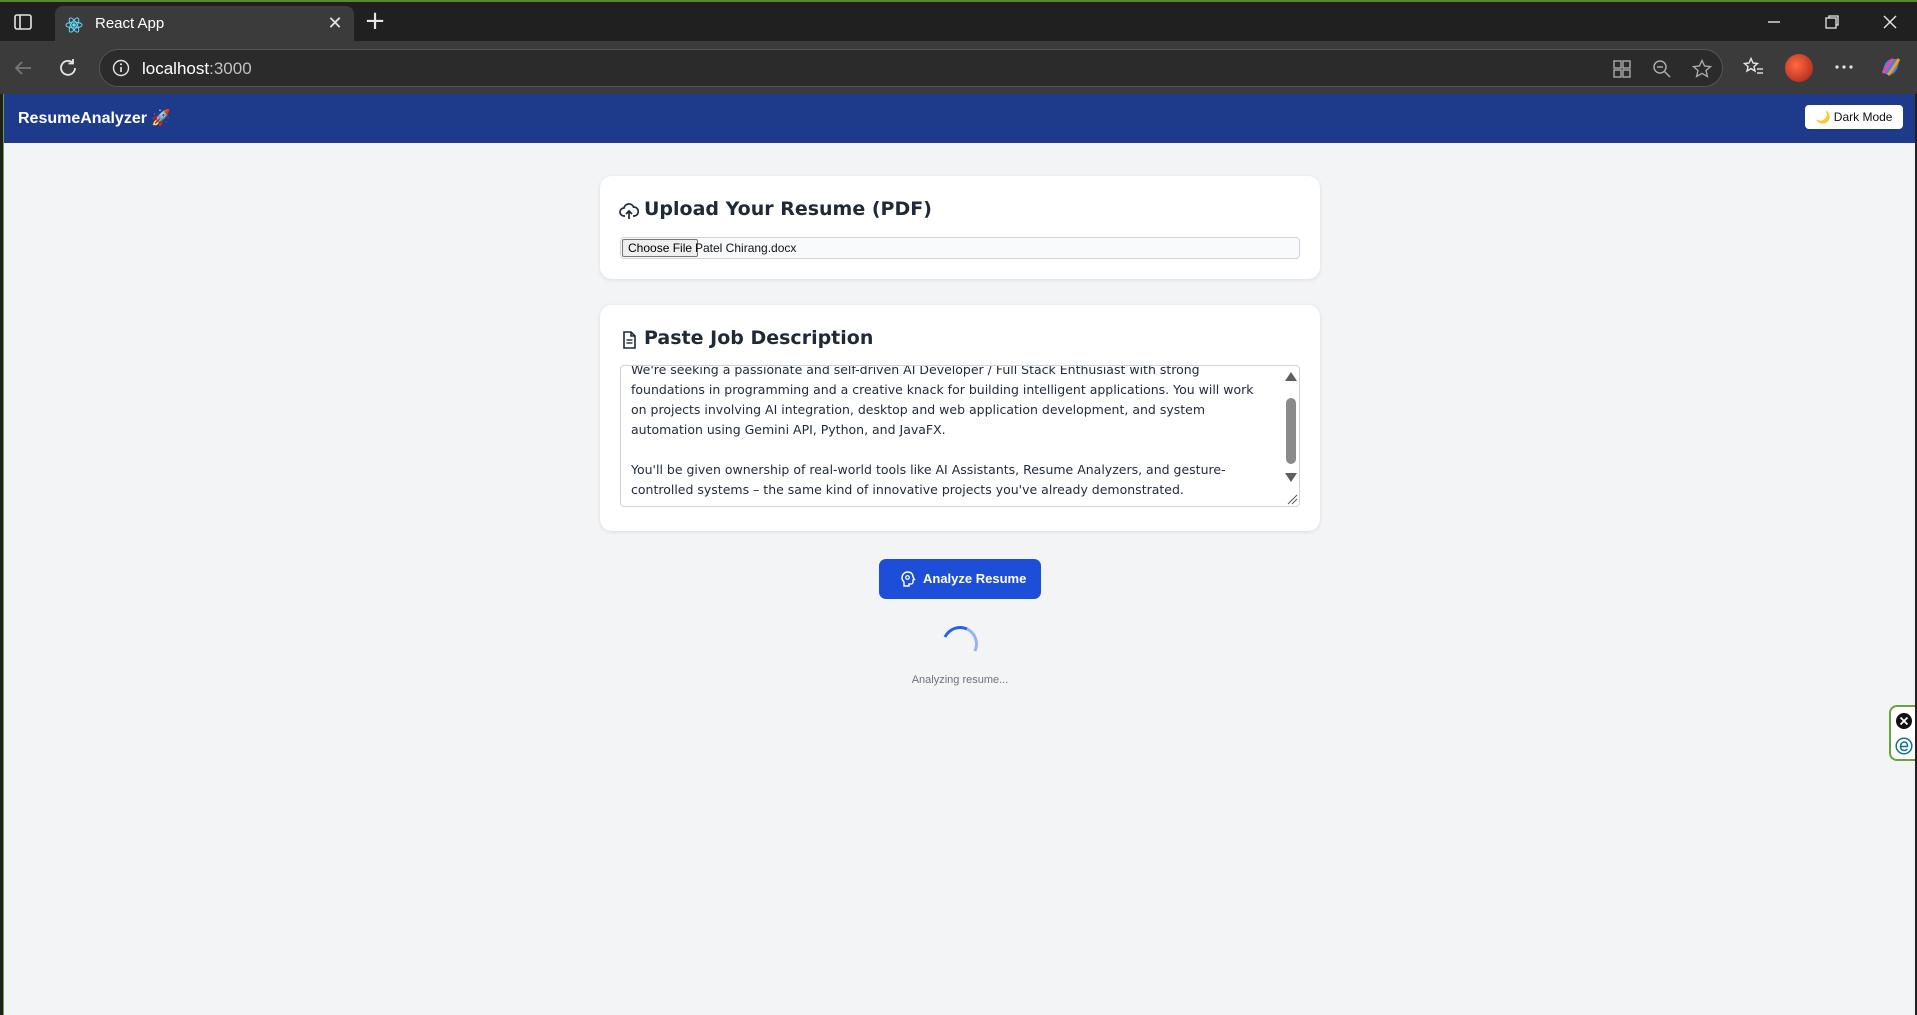  Describe the element at coordinates (375, 21) in the screenshot. I see `new-tab-button: +` at that location.